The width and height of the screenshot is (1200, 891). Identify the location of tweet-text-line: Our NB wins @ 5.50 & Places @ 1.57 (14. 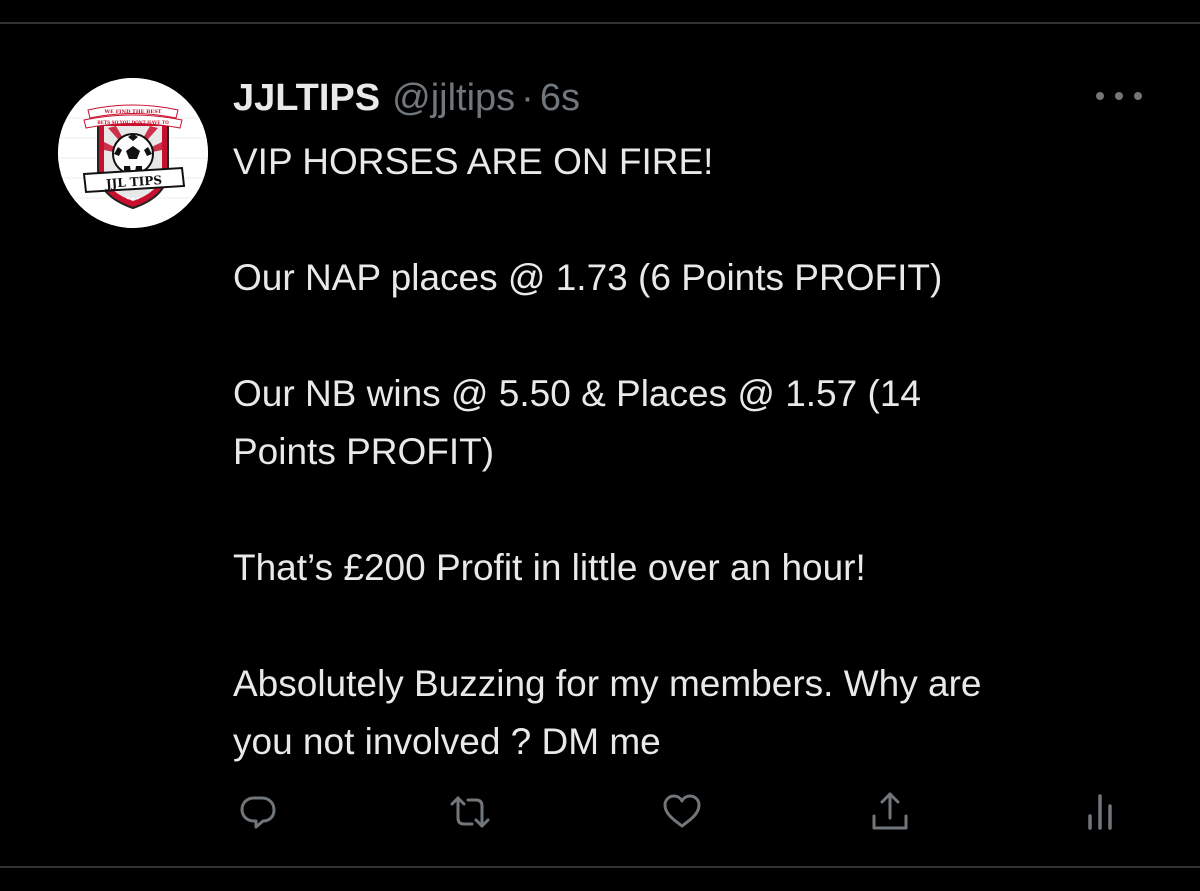
(577, 393).